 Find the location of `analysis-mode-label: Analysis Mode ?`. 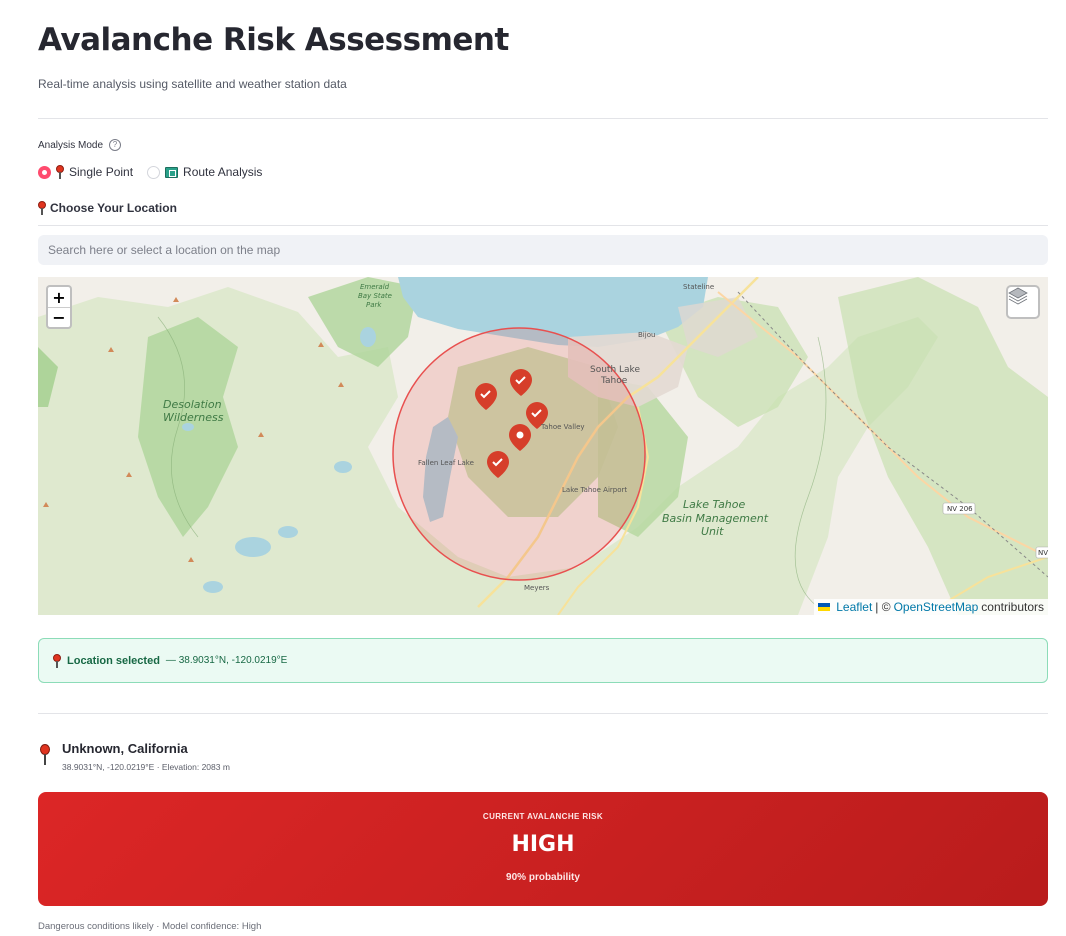

analysis-mode-label: Analysis Mode ? is located at coordinates (80, 145).